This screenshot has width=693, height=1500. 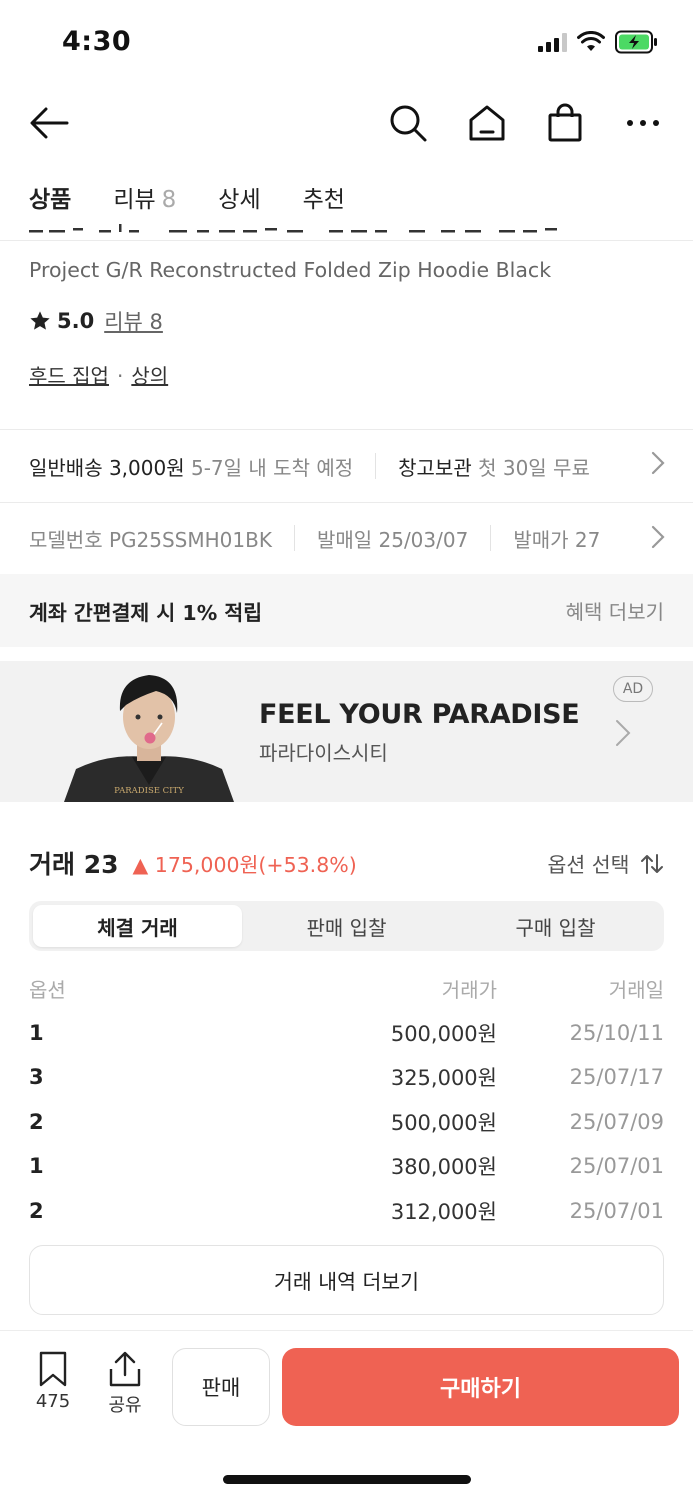 I want to click on ad-badge: AD, so click(x=633, y=689).